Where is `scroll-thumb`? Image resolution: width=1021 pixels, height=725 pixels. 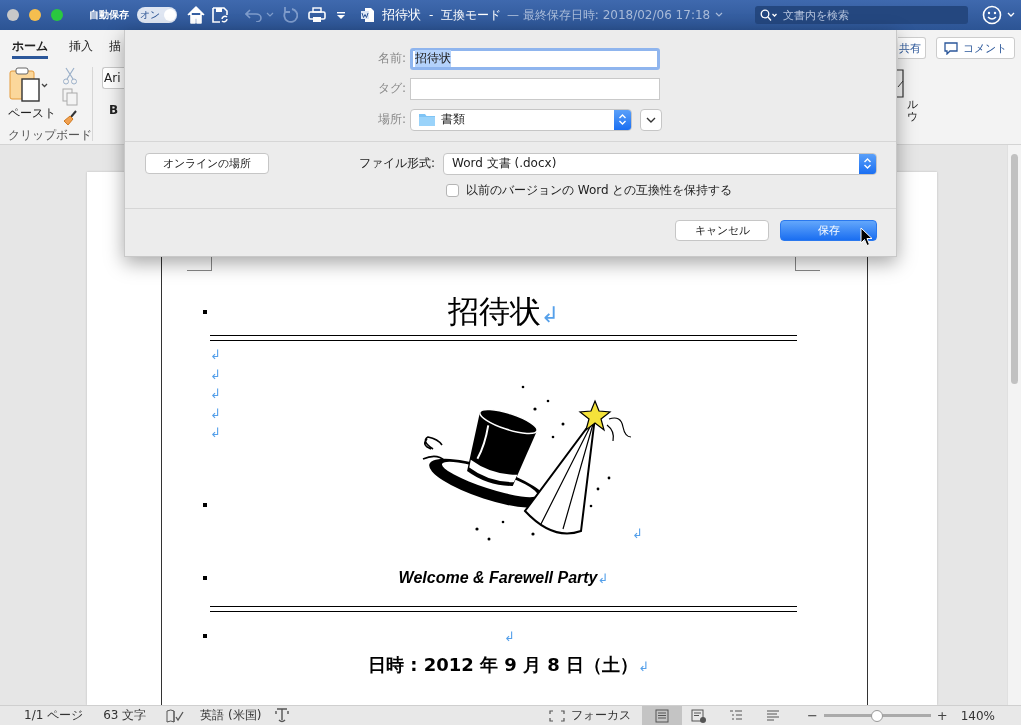 scroll-thumb is located at coordinates (1014, 269).